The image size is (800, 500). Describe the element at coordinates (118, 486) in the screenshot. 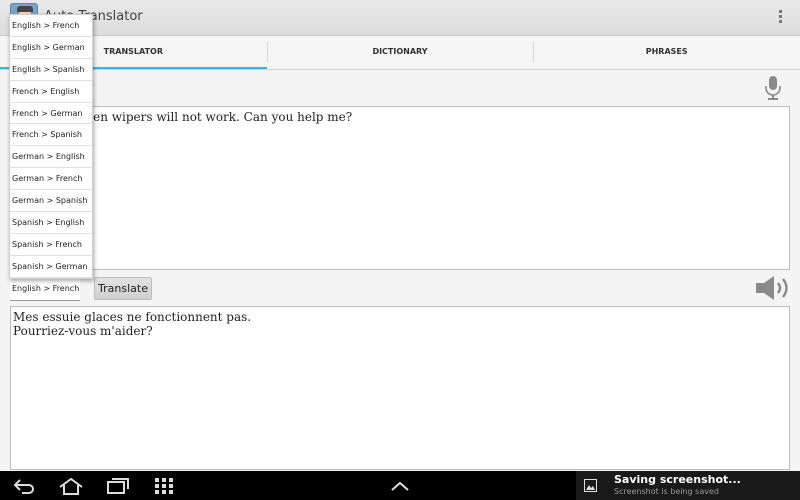

I see `recent-apps-icon` at that location.